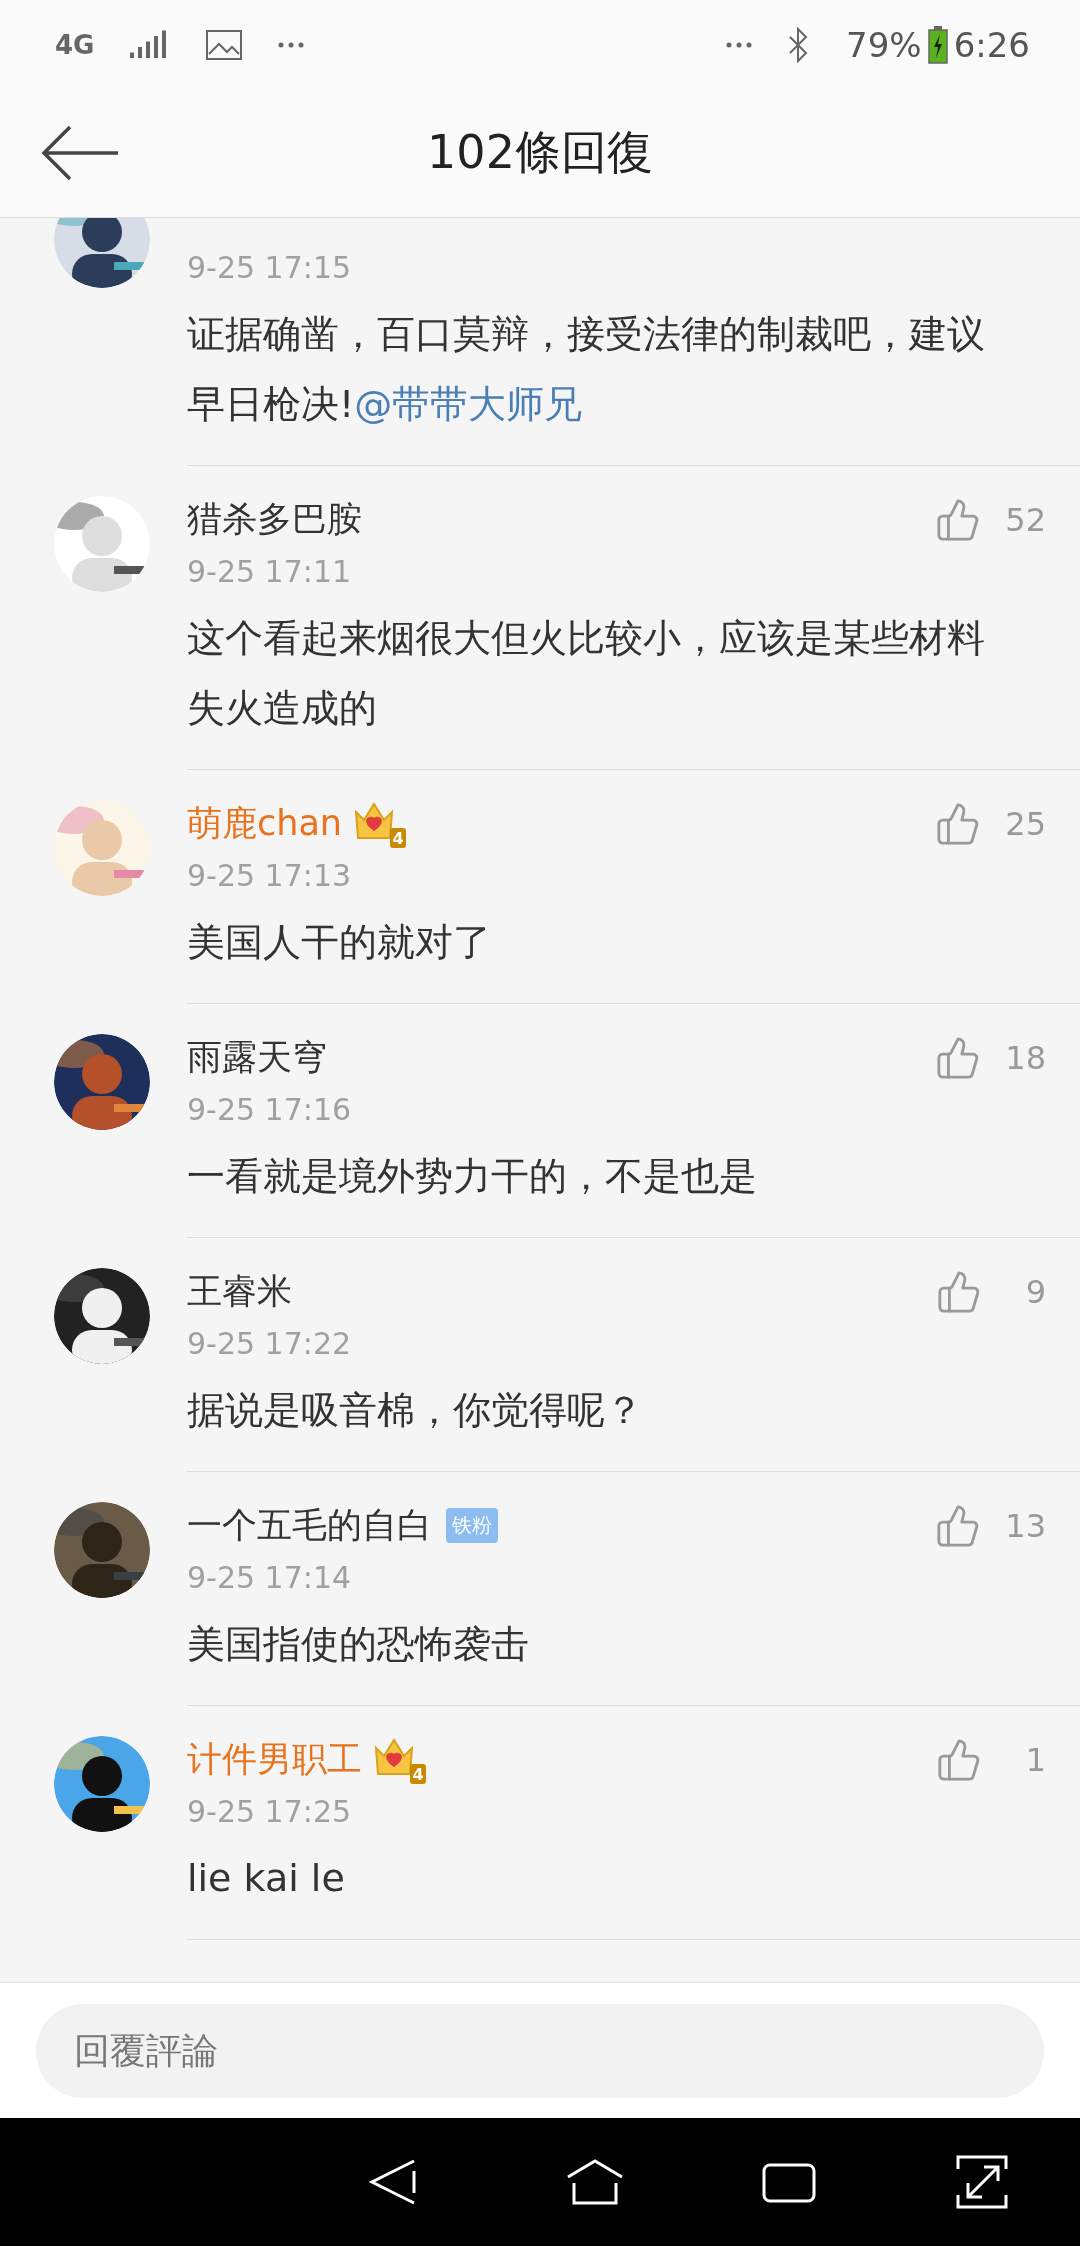  Describe the element at coordinates (472, 1176) in the screenshot. I see `comment-text: 一看就是境外势力干的，不是也是` at that location.